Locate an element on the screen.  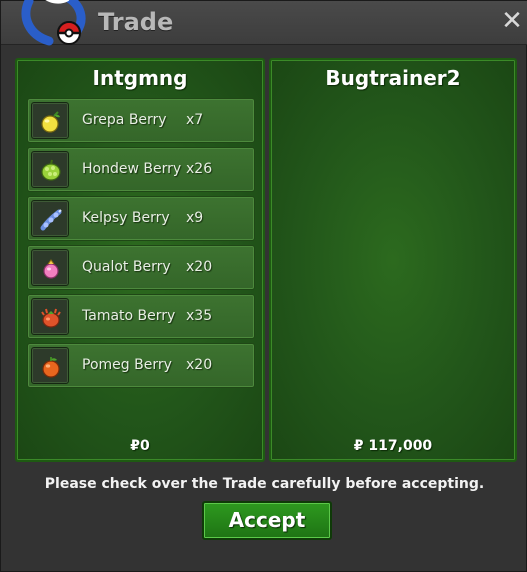
title-bar: Trade ✕ is located at coordinates (264, 23).